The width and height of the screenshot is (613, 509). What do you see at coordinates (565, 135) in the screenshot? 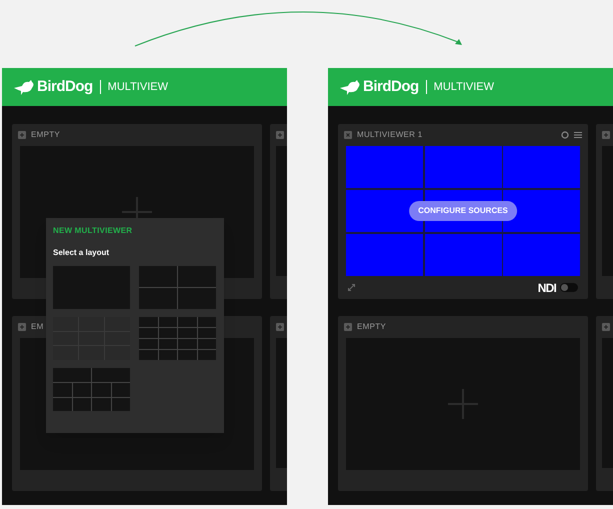
I see `refresh-icon` at bounding box center [565, 135].